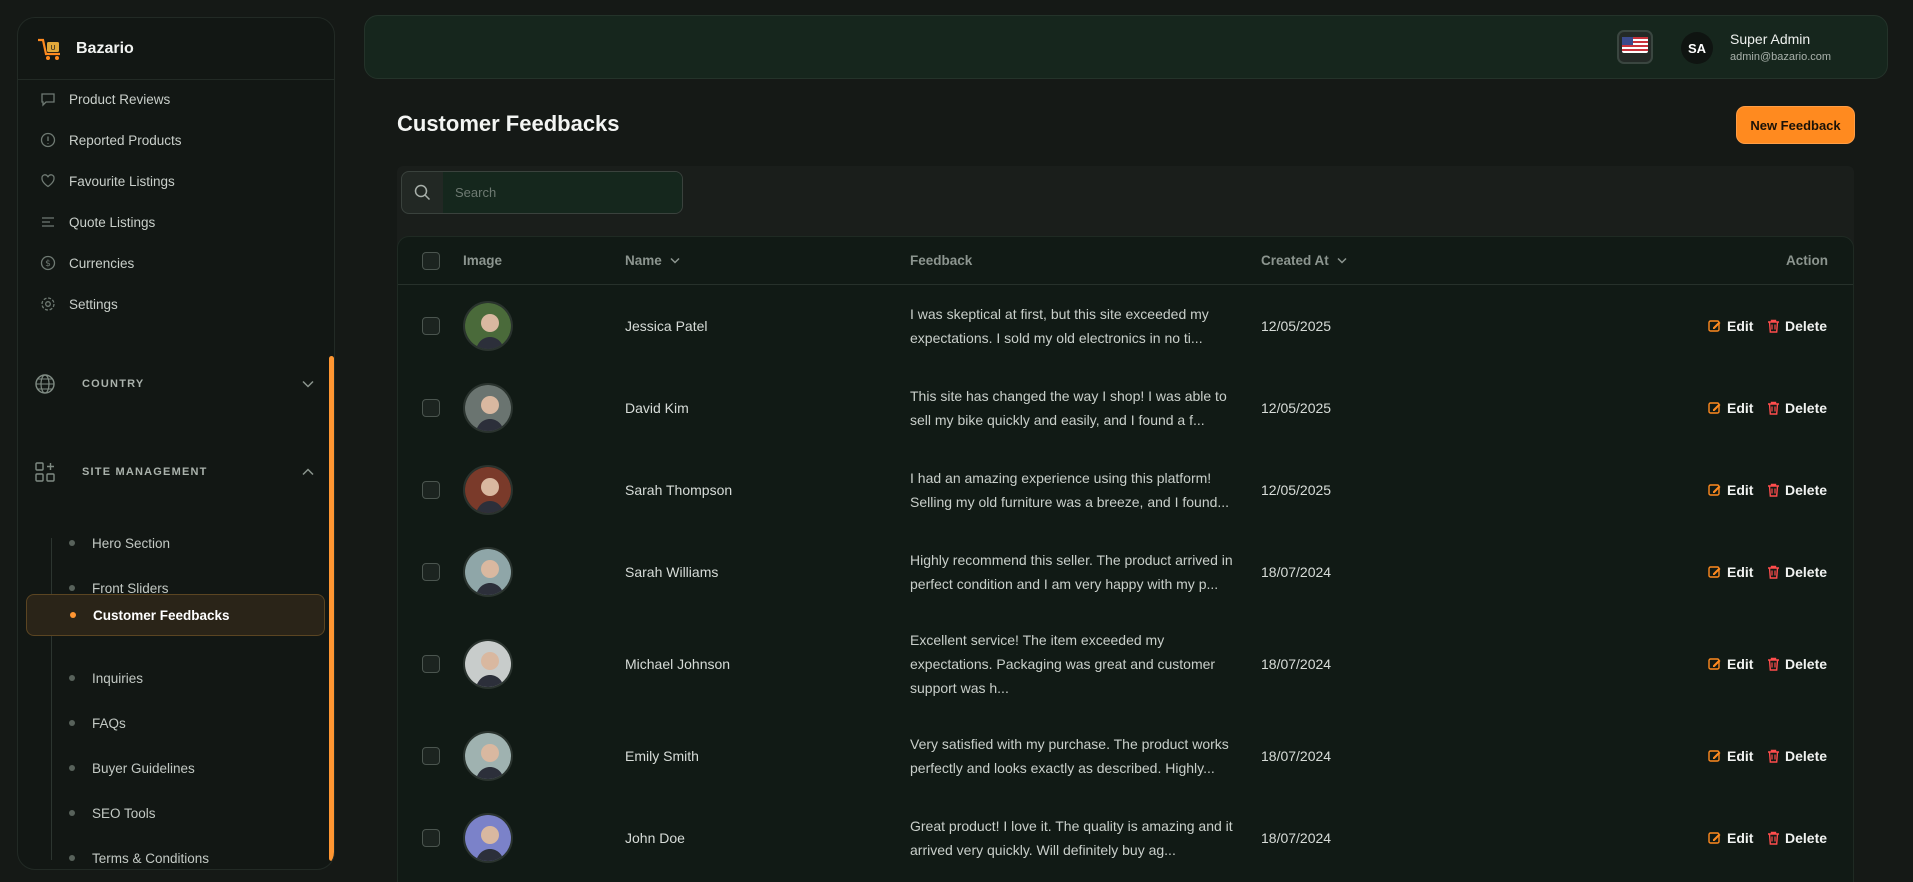  I want to click on user-avatar: SA, so click(1697, 48).